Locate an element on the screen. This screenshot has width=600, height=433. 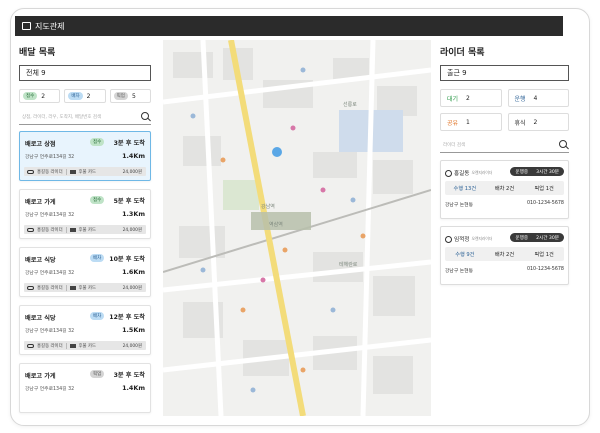
chip-assigned-label: 배차 is located at coordinates (75, 96).